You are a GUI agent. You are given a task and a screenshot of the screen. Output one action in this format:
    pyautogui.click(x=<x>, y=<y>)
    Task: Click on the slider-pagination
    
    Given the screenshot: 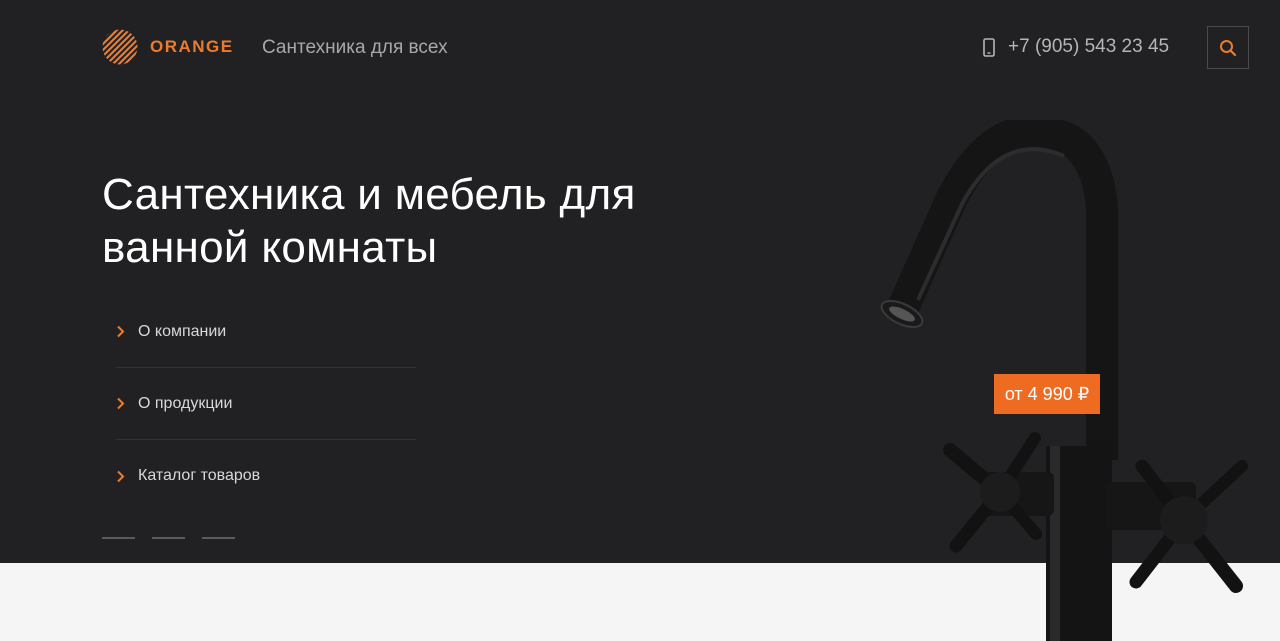 What is the action you would take?
    pyautogui.click(x=177, y=538)
    